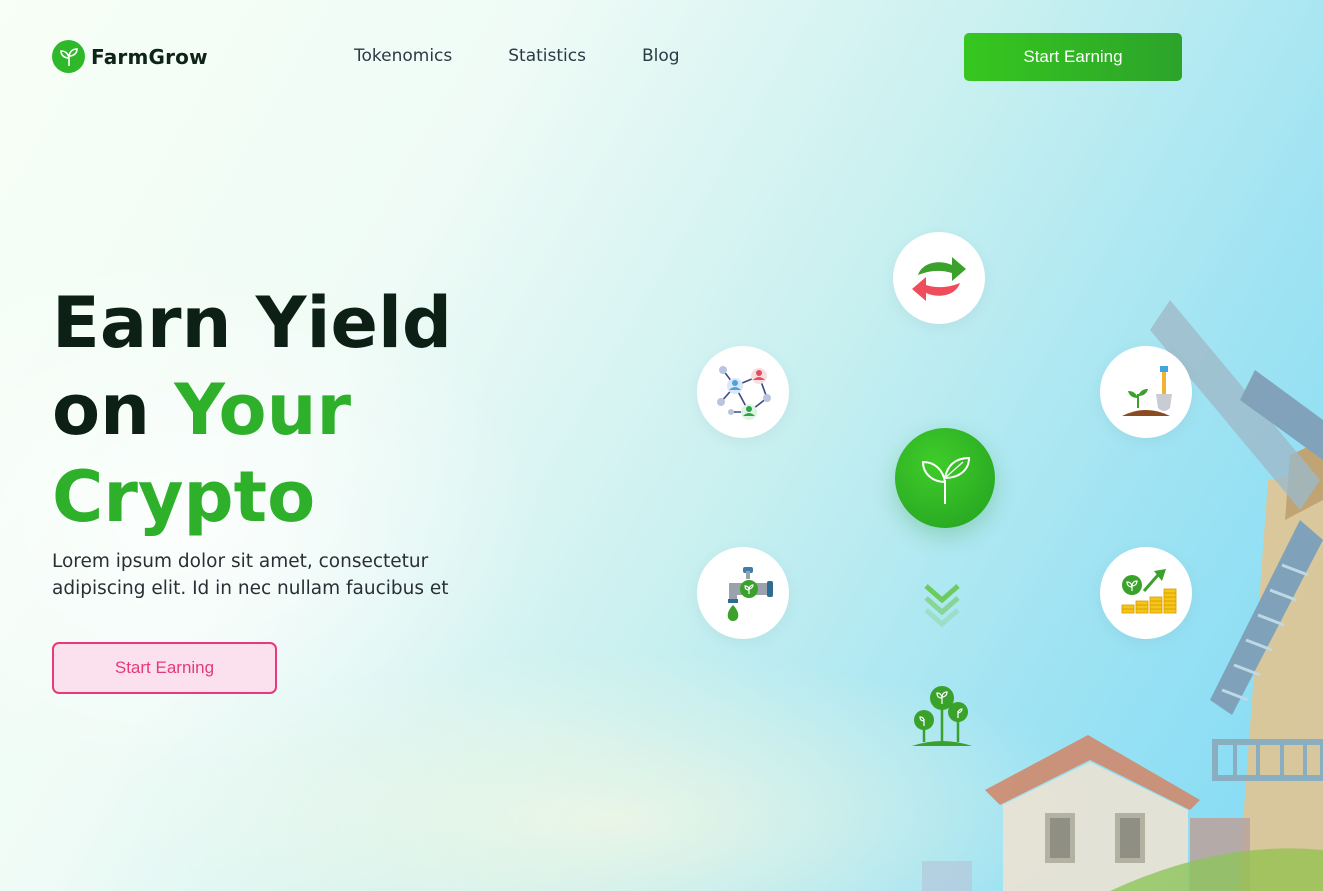  I want to click on main-nav: Tokenomics Statistics Blog, so click(517, 56).